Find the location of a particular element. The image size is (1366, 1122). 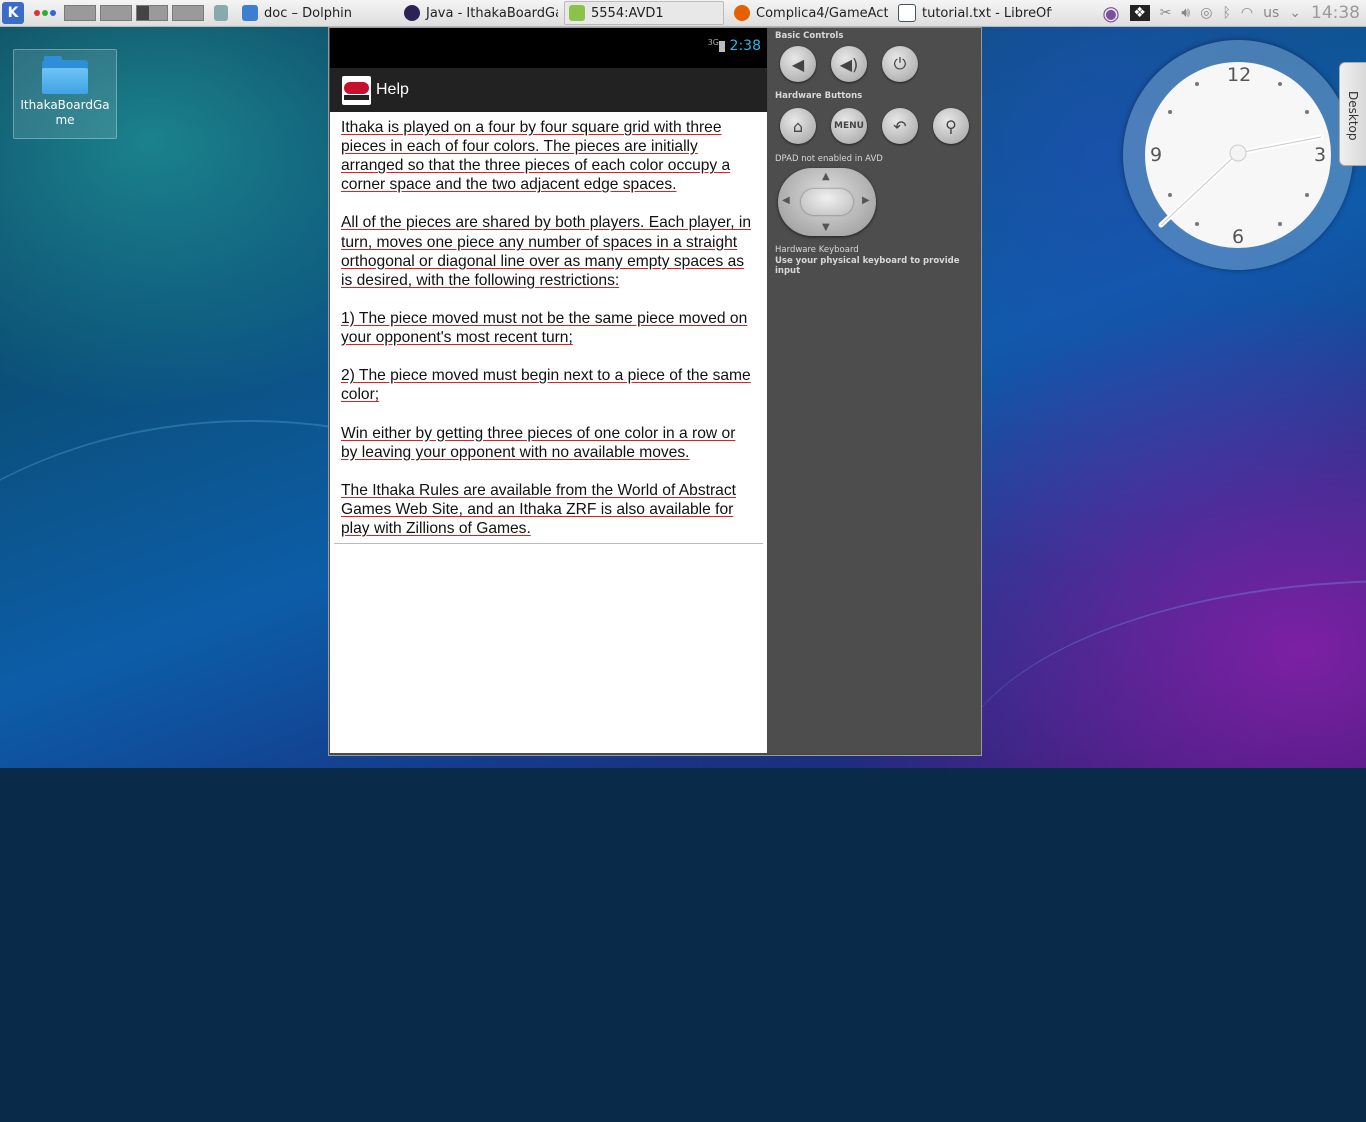

edittext-underline is located at coordinates (548, 543).